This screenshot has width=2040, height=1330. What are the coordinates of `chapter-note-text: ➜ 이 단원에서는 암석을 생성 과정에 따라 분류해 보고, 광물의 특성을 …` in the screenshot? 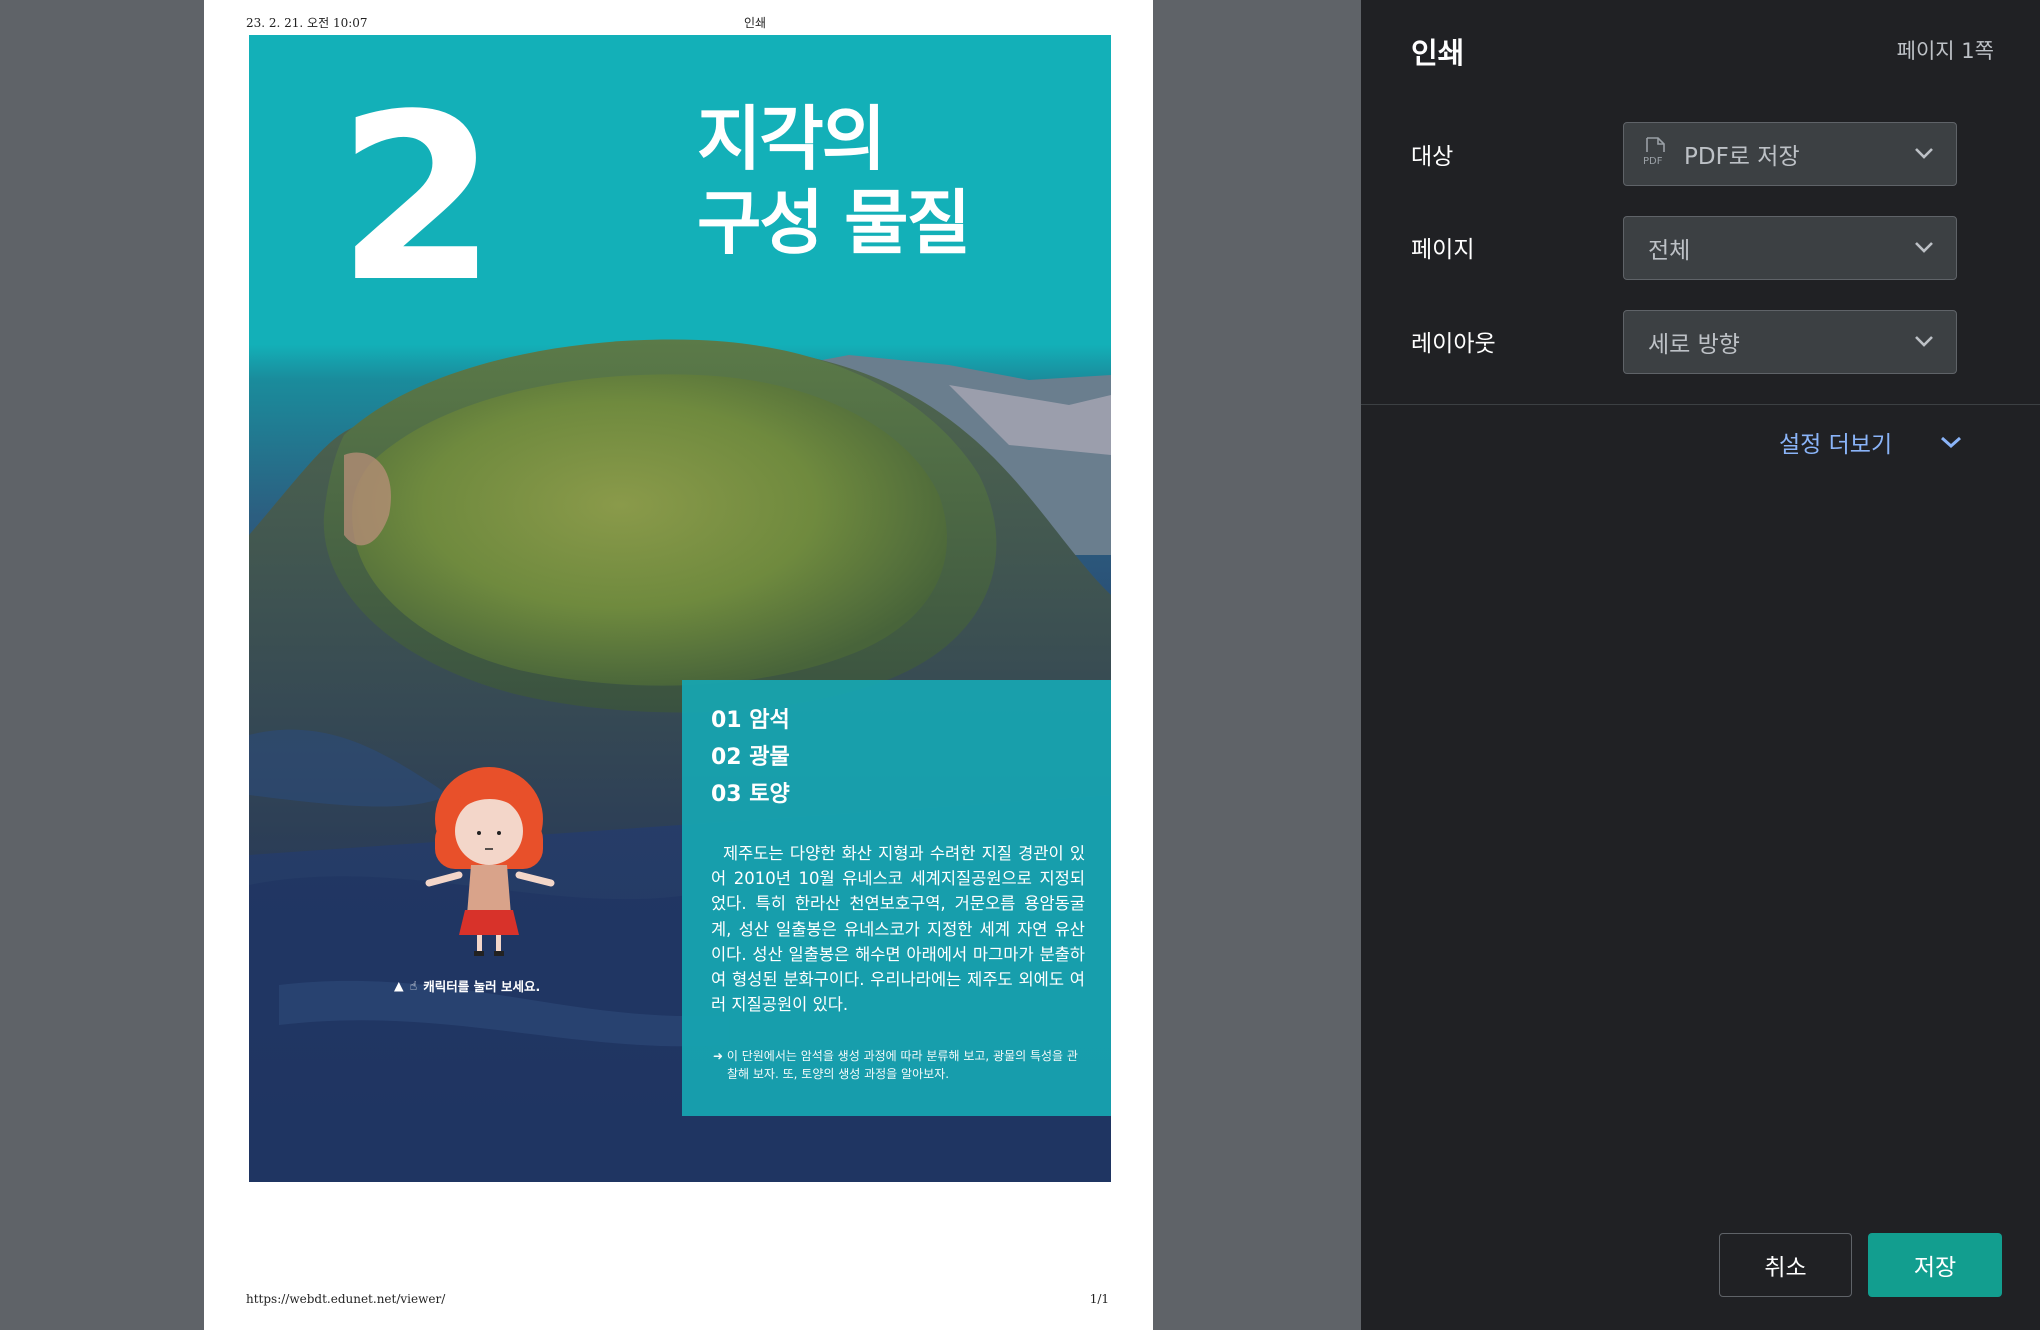 It's located at (895, 1065).